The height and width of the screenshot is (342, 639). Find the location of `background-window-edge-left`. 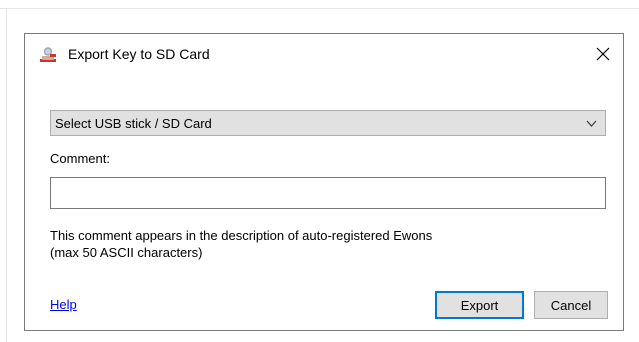

background-window-edge-left is located at coordinates (6, 175).